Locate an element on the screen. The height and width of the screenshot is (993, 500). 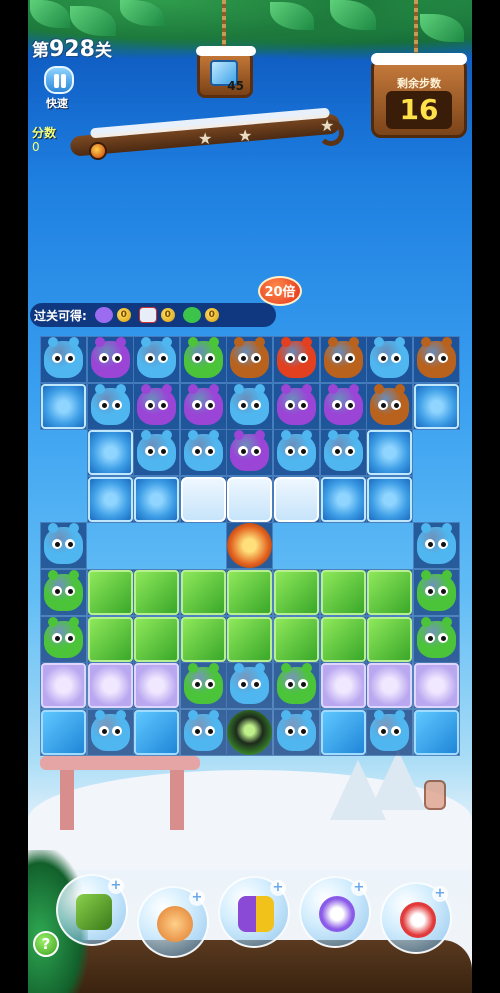
speed-label: 快速 is located at coordinates (57, 103).